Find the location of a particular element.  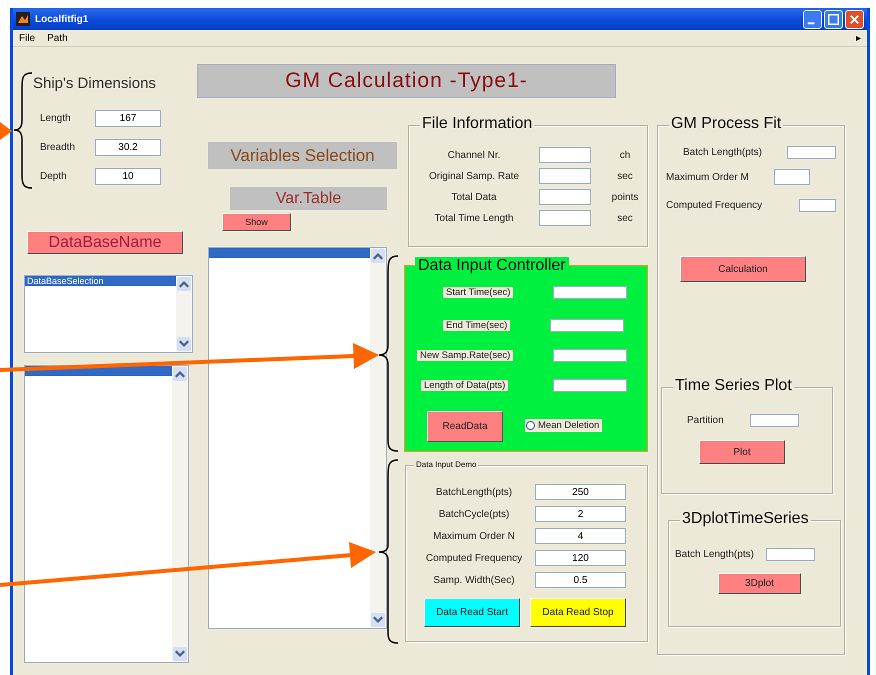

section-heading: Variables Selection is located at coordinates (302, 155).